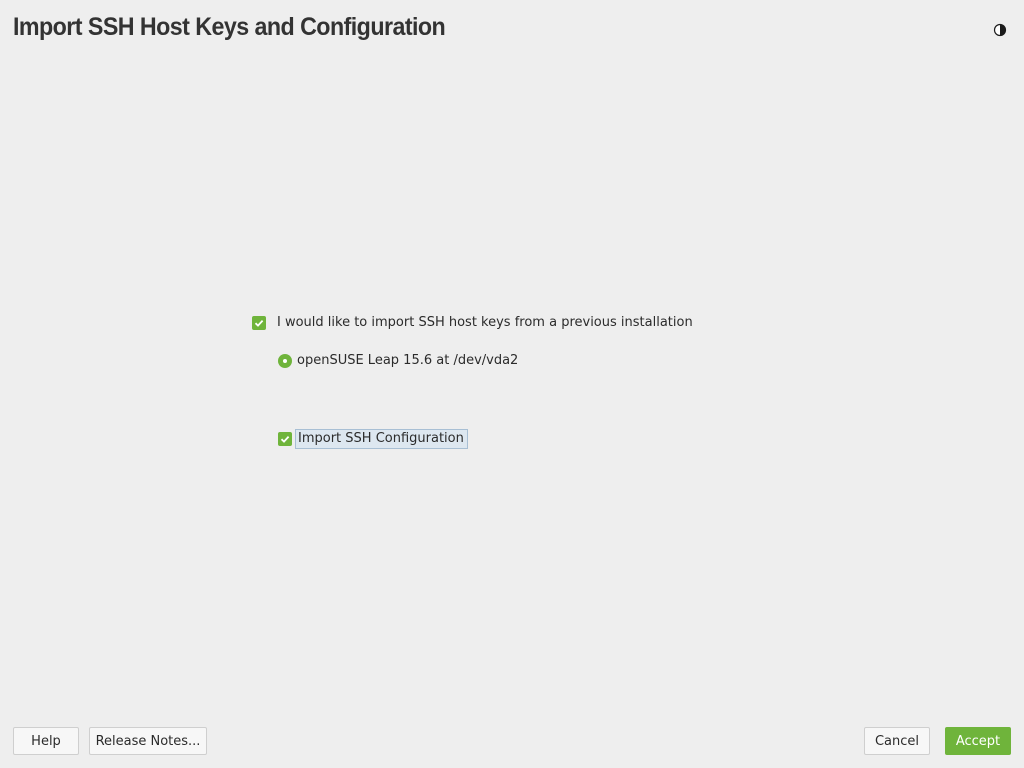 Image resolution: width=1024 pixels, height=768 pixels. I want to click on half-moon-icon, so click(1000, 29).